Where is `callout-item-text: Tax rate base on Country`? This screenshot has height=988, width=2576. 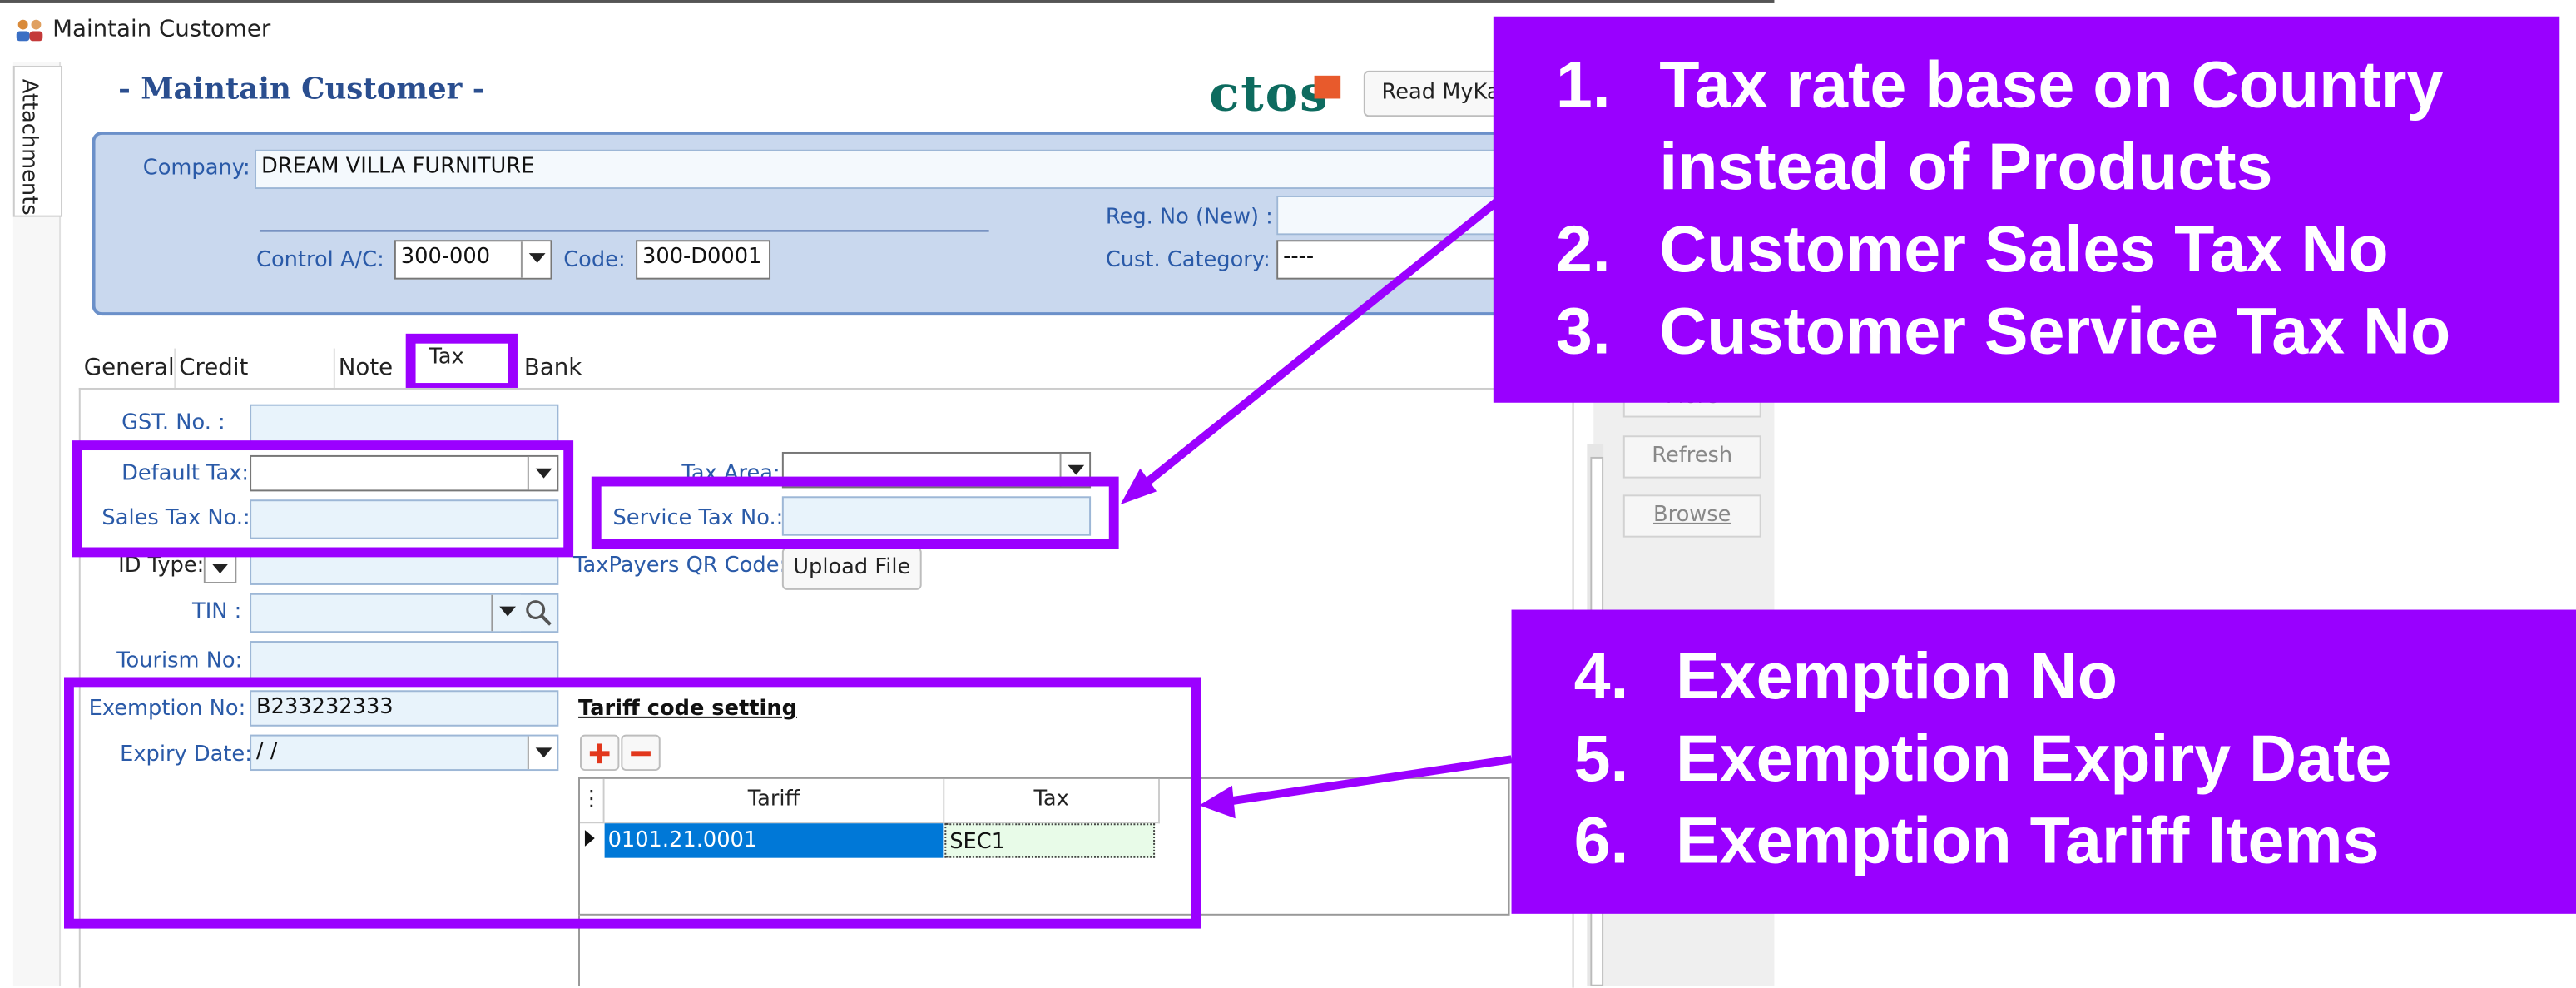
callout-item-text: Tax rate base on Country is located at coordinates (2051, 85).